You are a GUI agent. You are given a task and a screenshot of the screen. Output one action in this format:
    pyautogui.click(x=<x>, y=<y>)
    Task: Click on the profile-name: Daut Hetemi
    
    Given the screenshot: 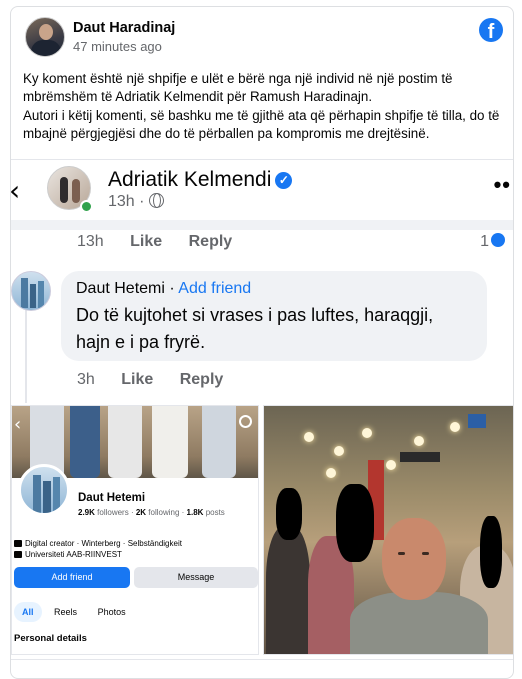 What is the action you would take?
    pyautogui.click(x=112, y=498)
    